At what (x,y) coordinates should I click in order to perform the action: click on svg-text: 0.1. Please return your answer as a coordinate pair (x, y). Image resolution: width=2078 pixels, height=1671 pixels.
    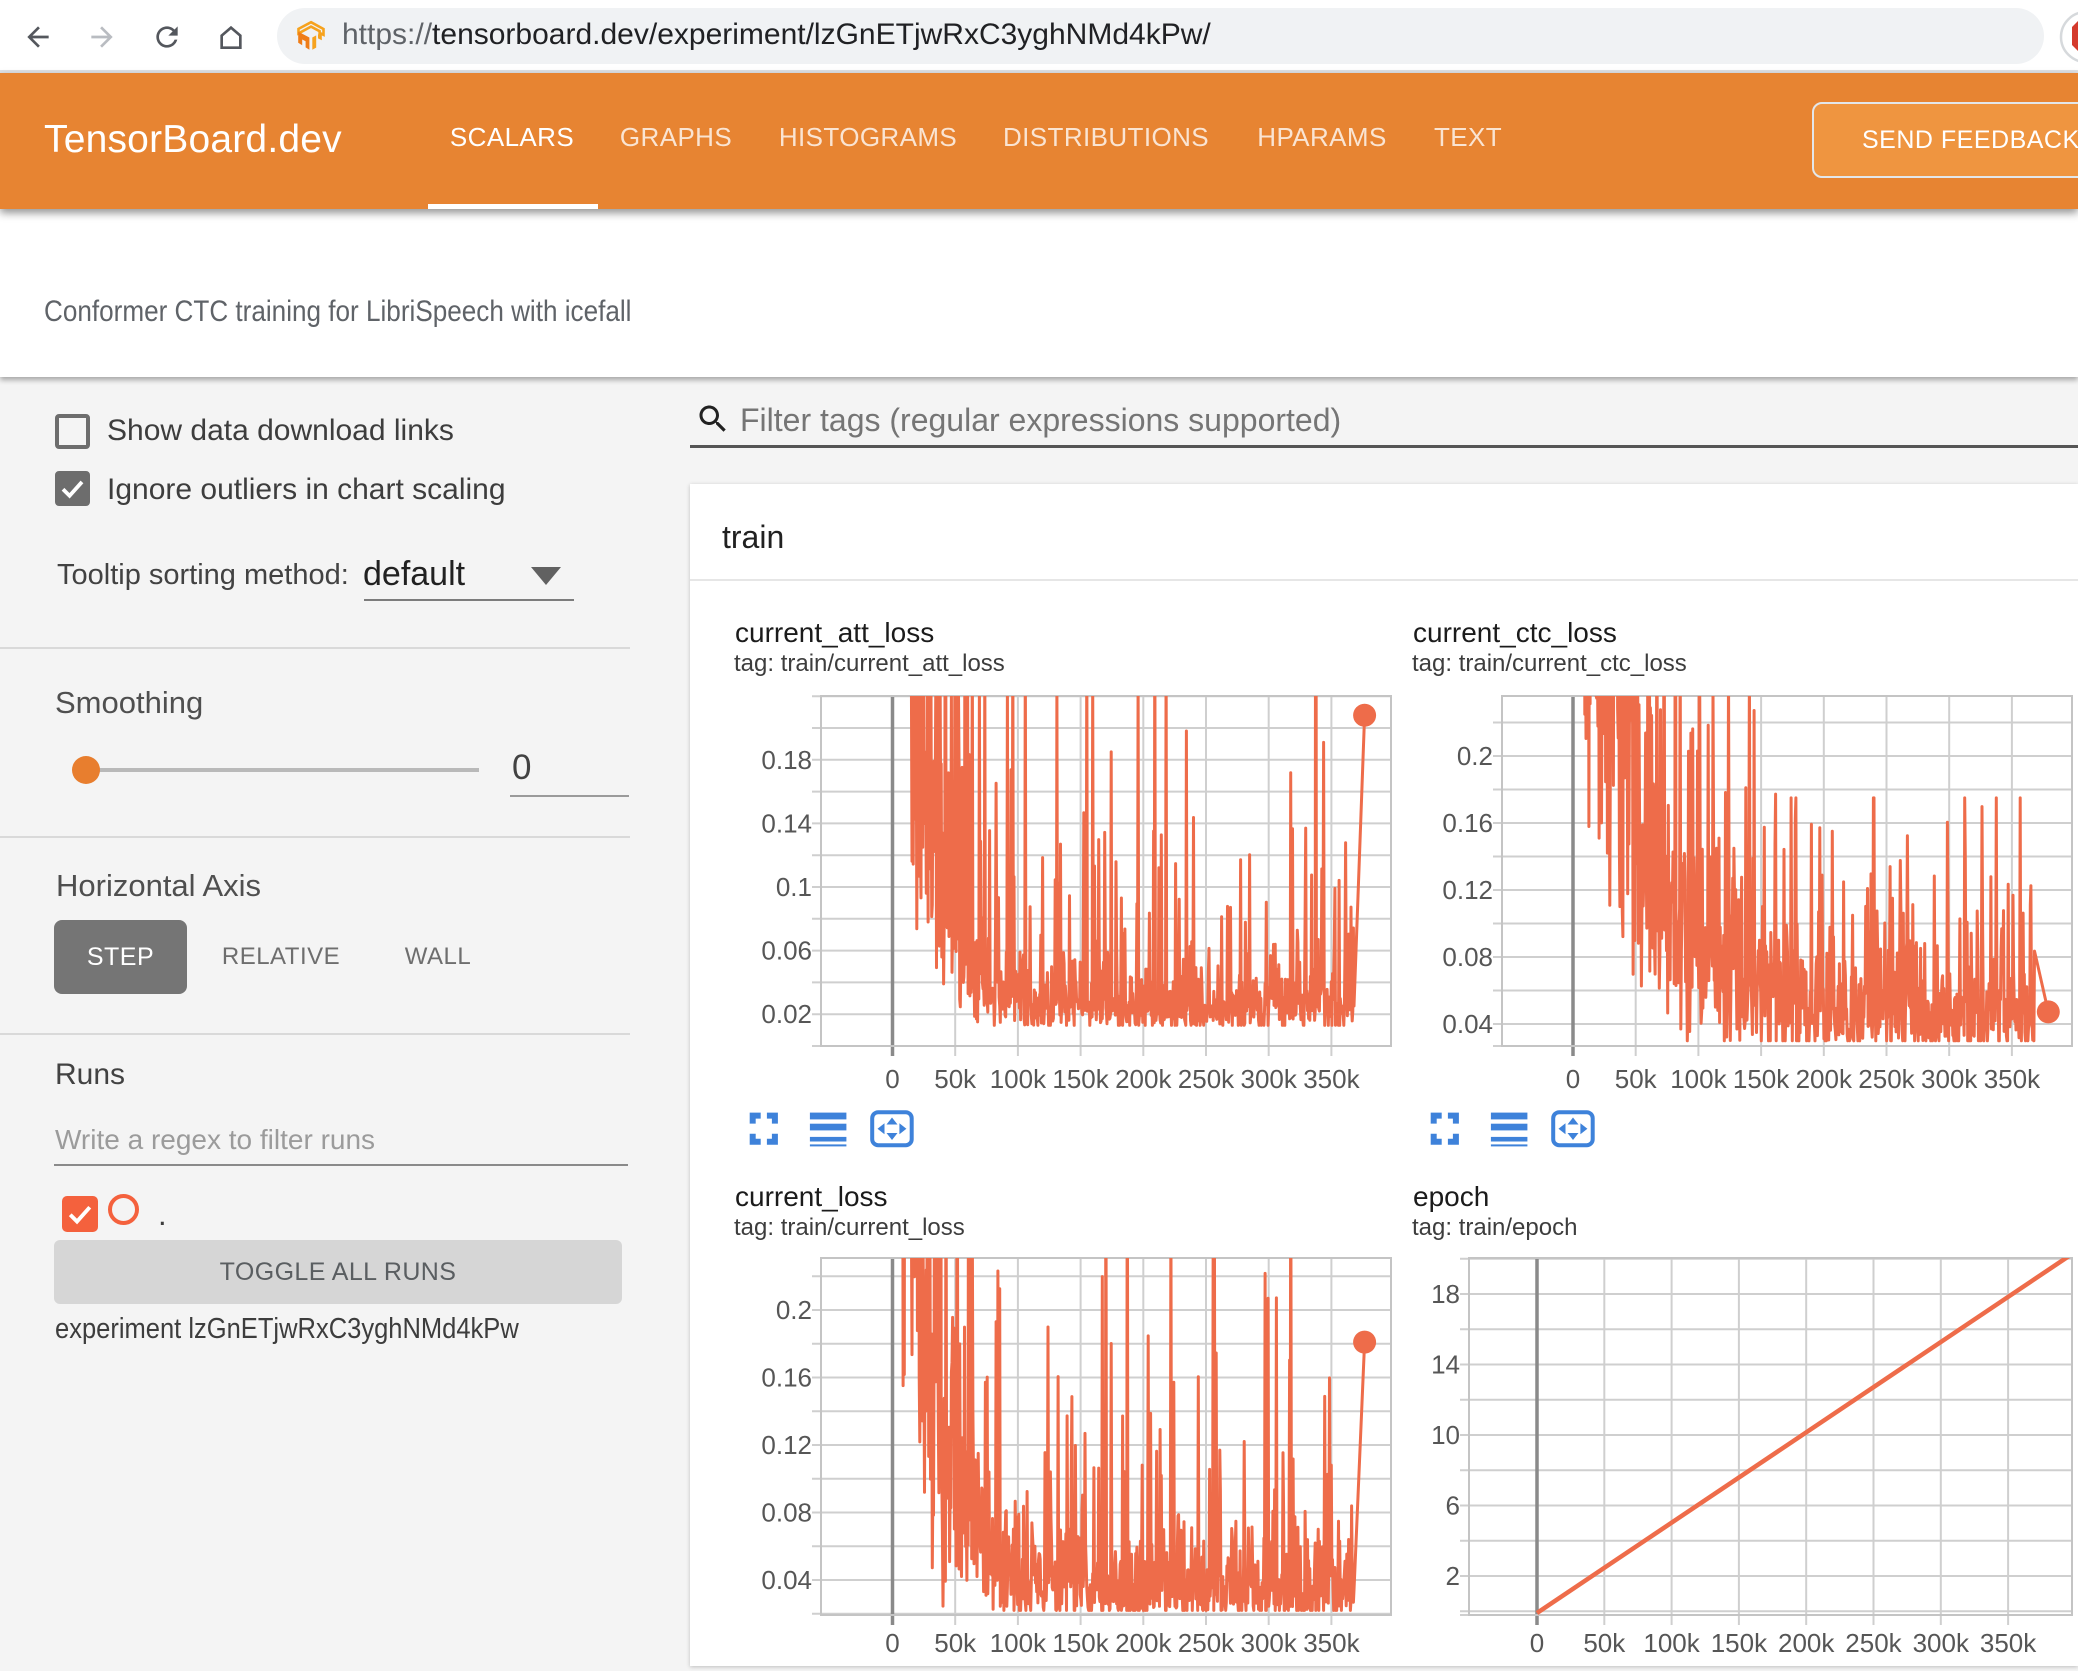
    Looking at the image, I should click on (794, 887).